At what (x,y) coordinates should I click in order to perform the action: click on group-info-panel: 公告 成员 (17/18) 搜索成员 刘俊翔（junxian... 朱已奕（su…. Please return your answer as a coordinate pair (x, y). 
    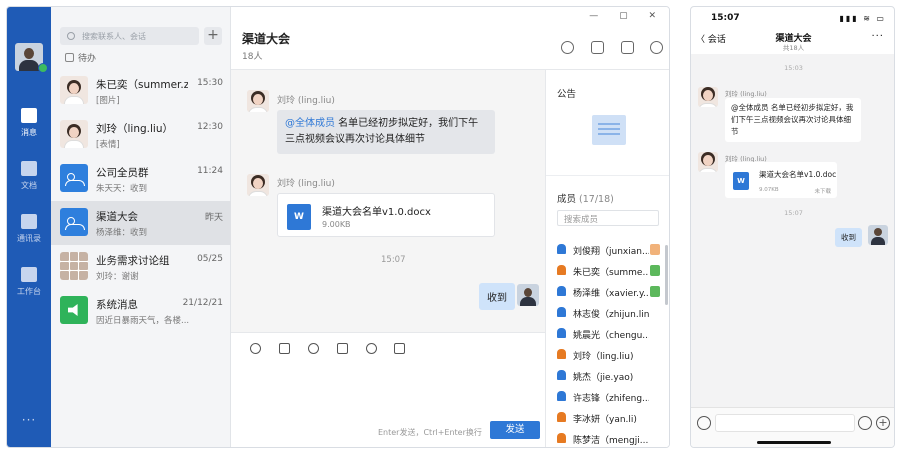
    Looking at the image, I should click on (607, 258).